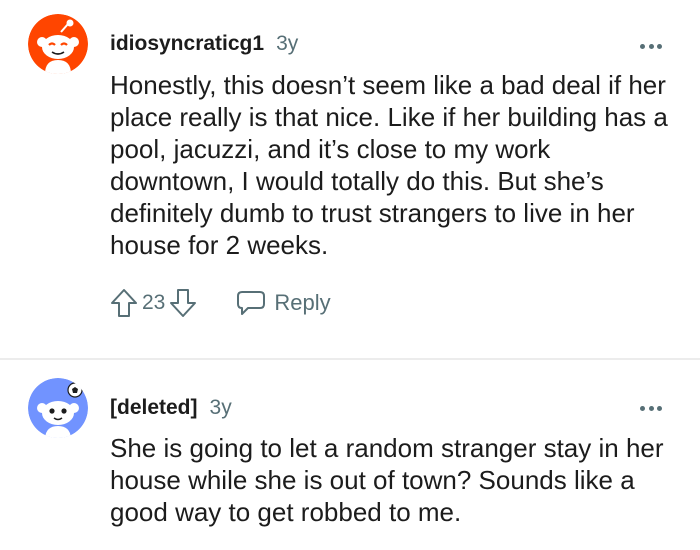 This screenshot has width=700, height=550. I want to click on comment-meta: idiosyncraticg1 3y, so click(204, 44).